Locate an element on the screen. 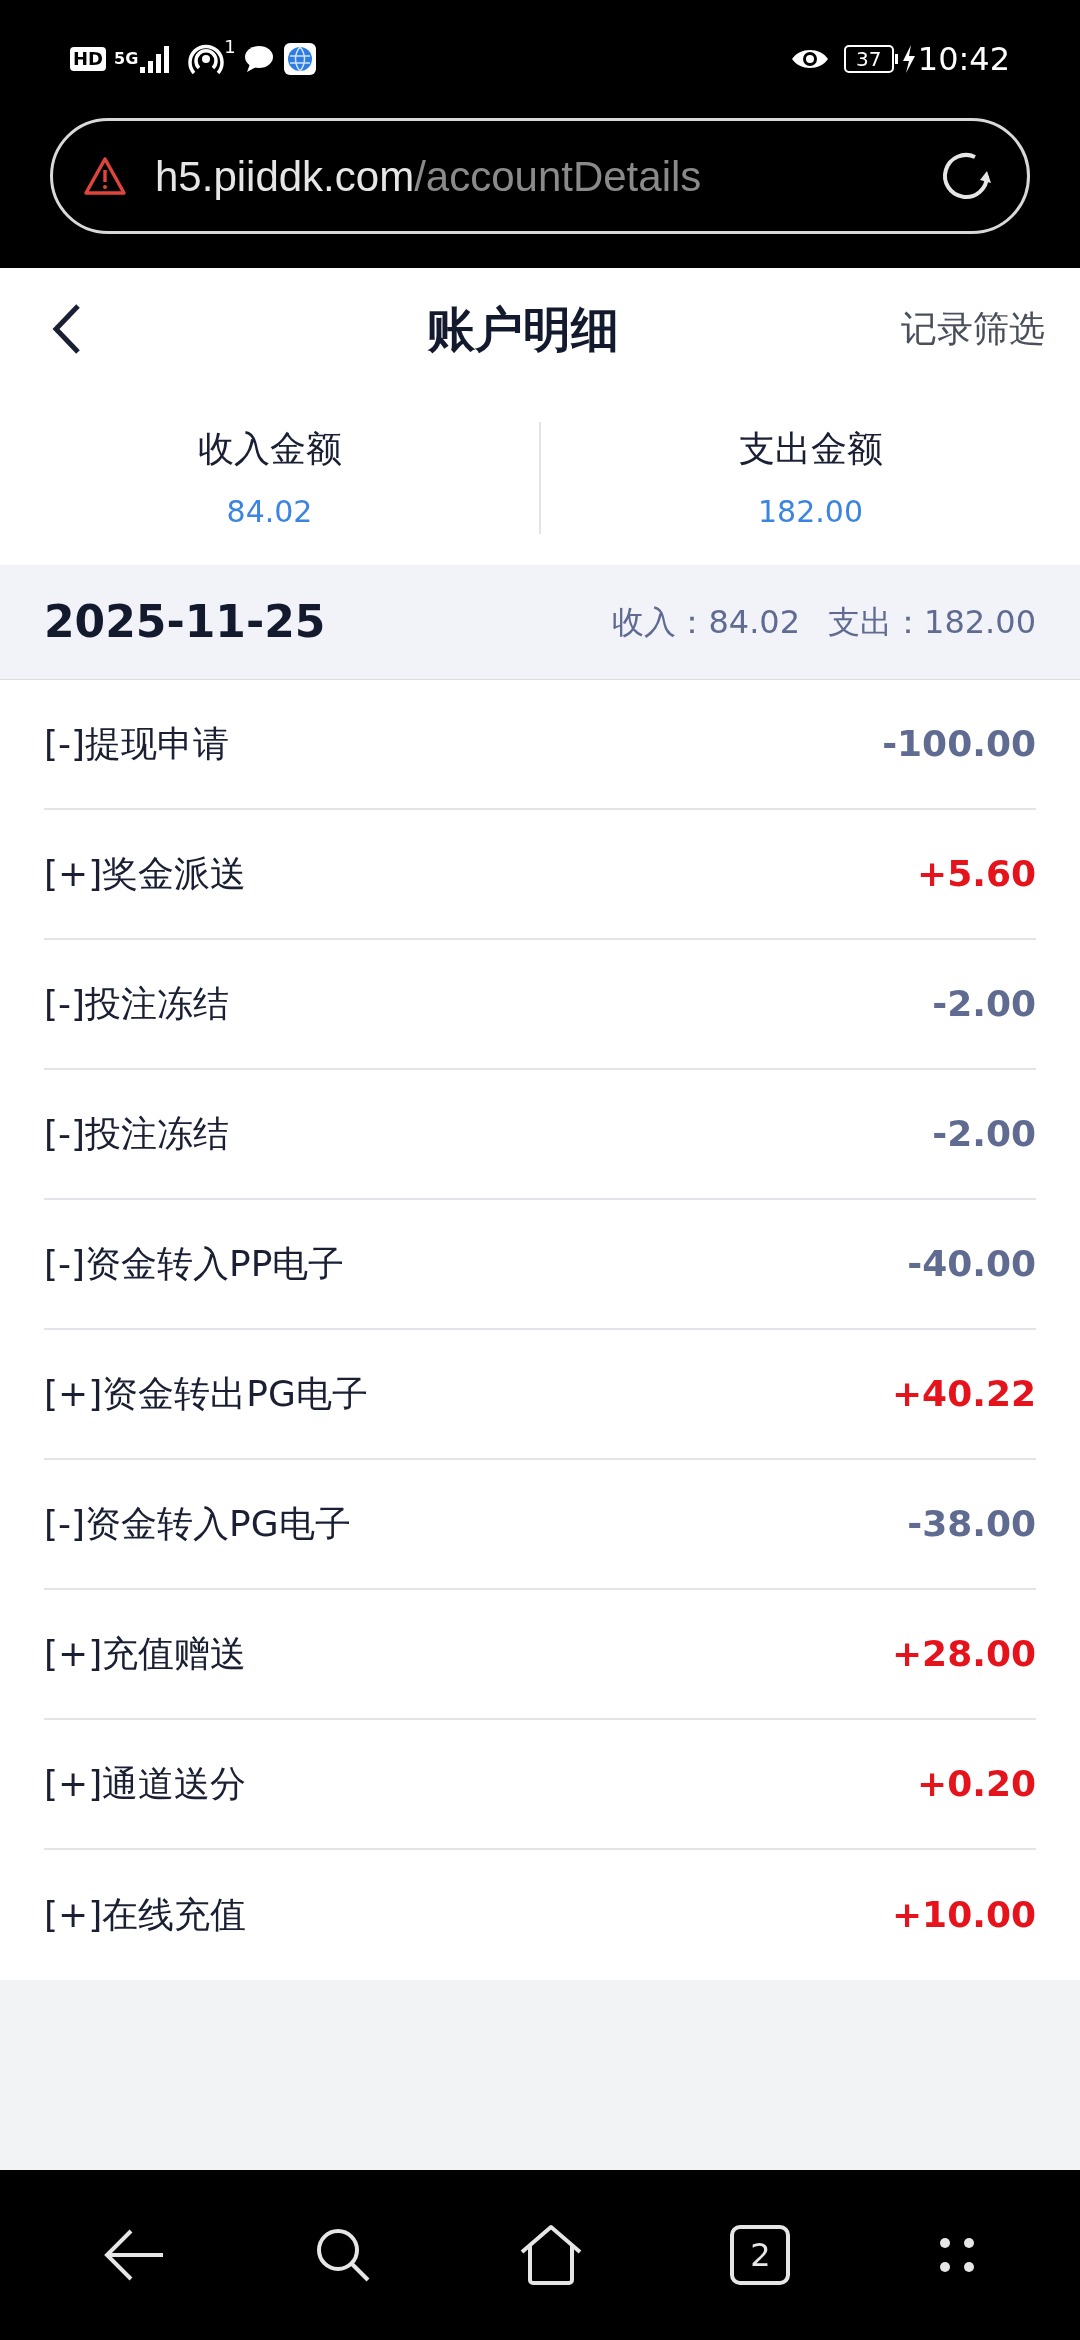 Image resolution: width=1080 pixels, height=2340 pixels. hotspot-icon is located at coordinates (206, 59).